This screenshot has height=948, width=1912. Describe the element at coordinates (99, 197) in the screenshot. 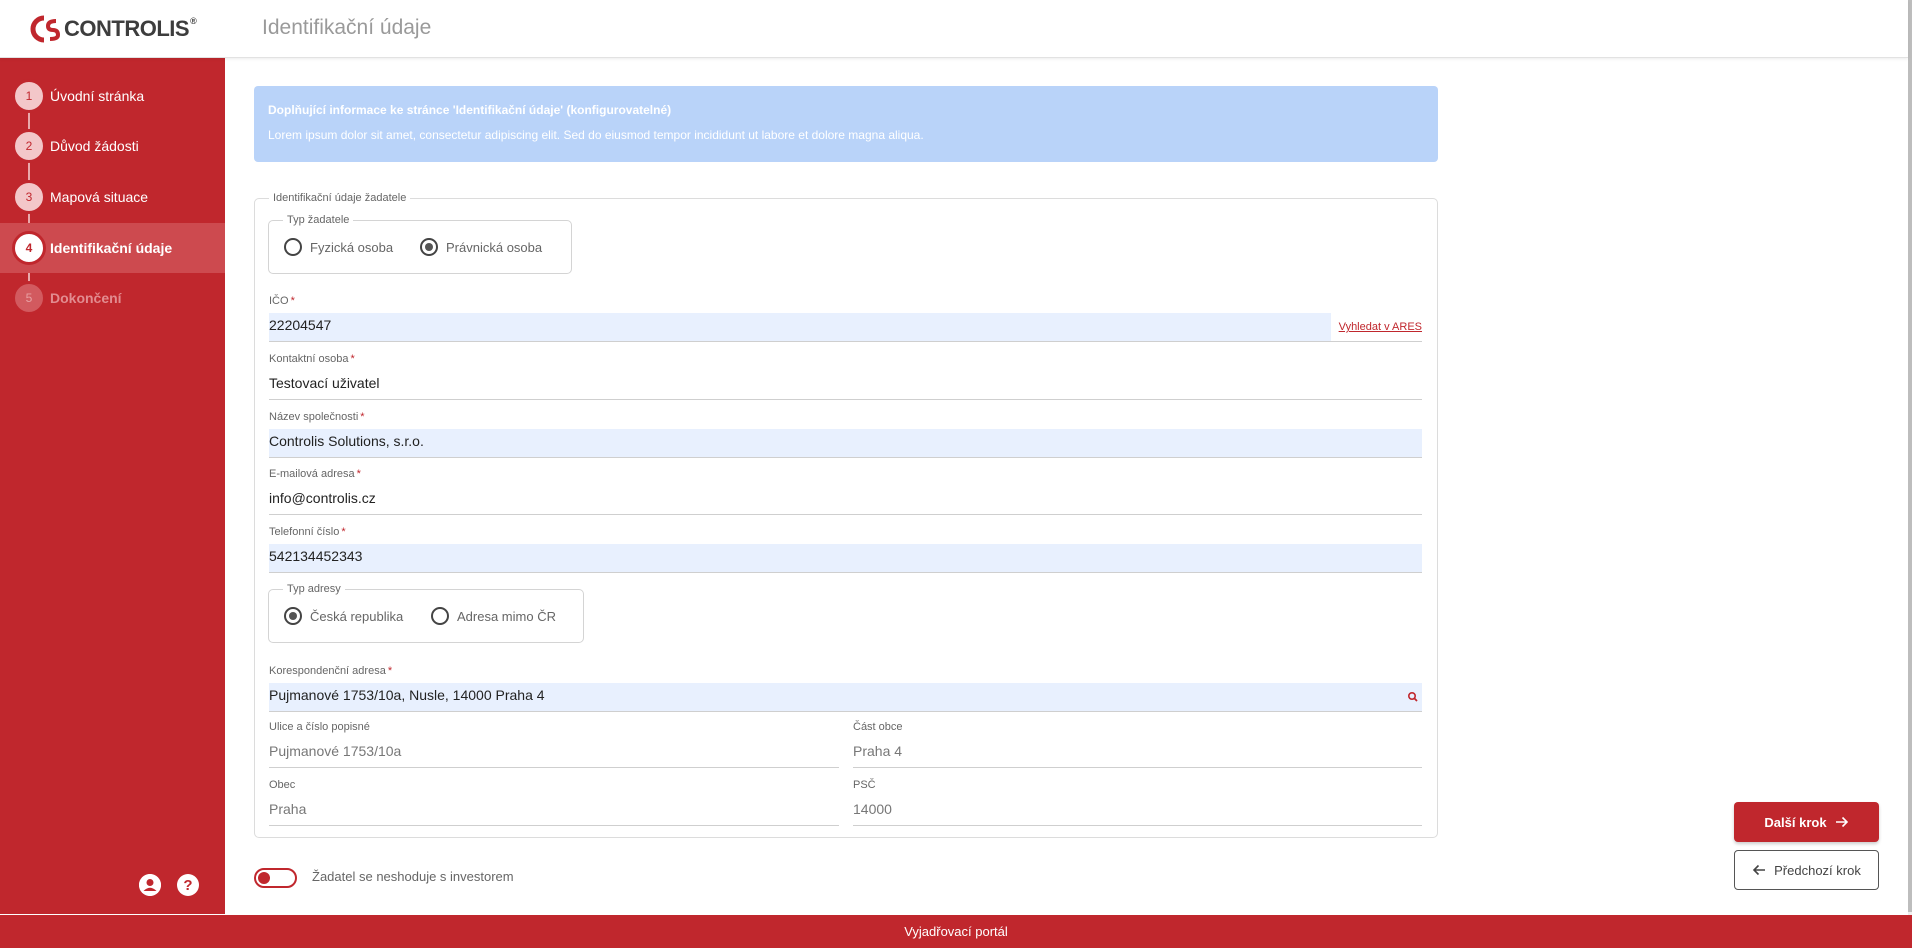

I see `step-label: Mapová situace` at that location.